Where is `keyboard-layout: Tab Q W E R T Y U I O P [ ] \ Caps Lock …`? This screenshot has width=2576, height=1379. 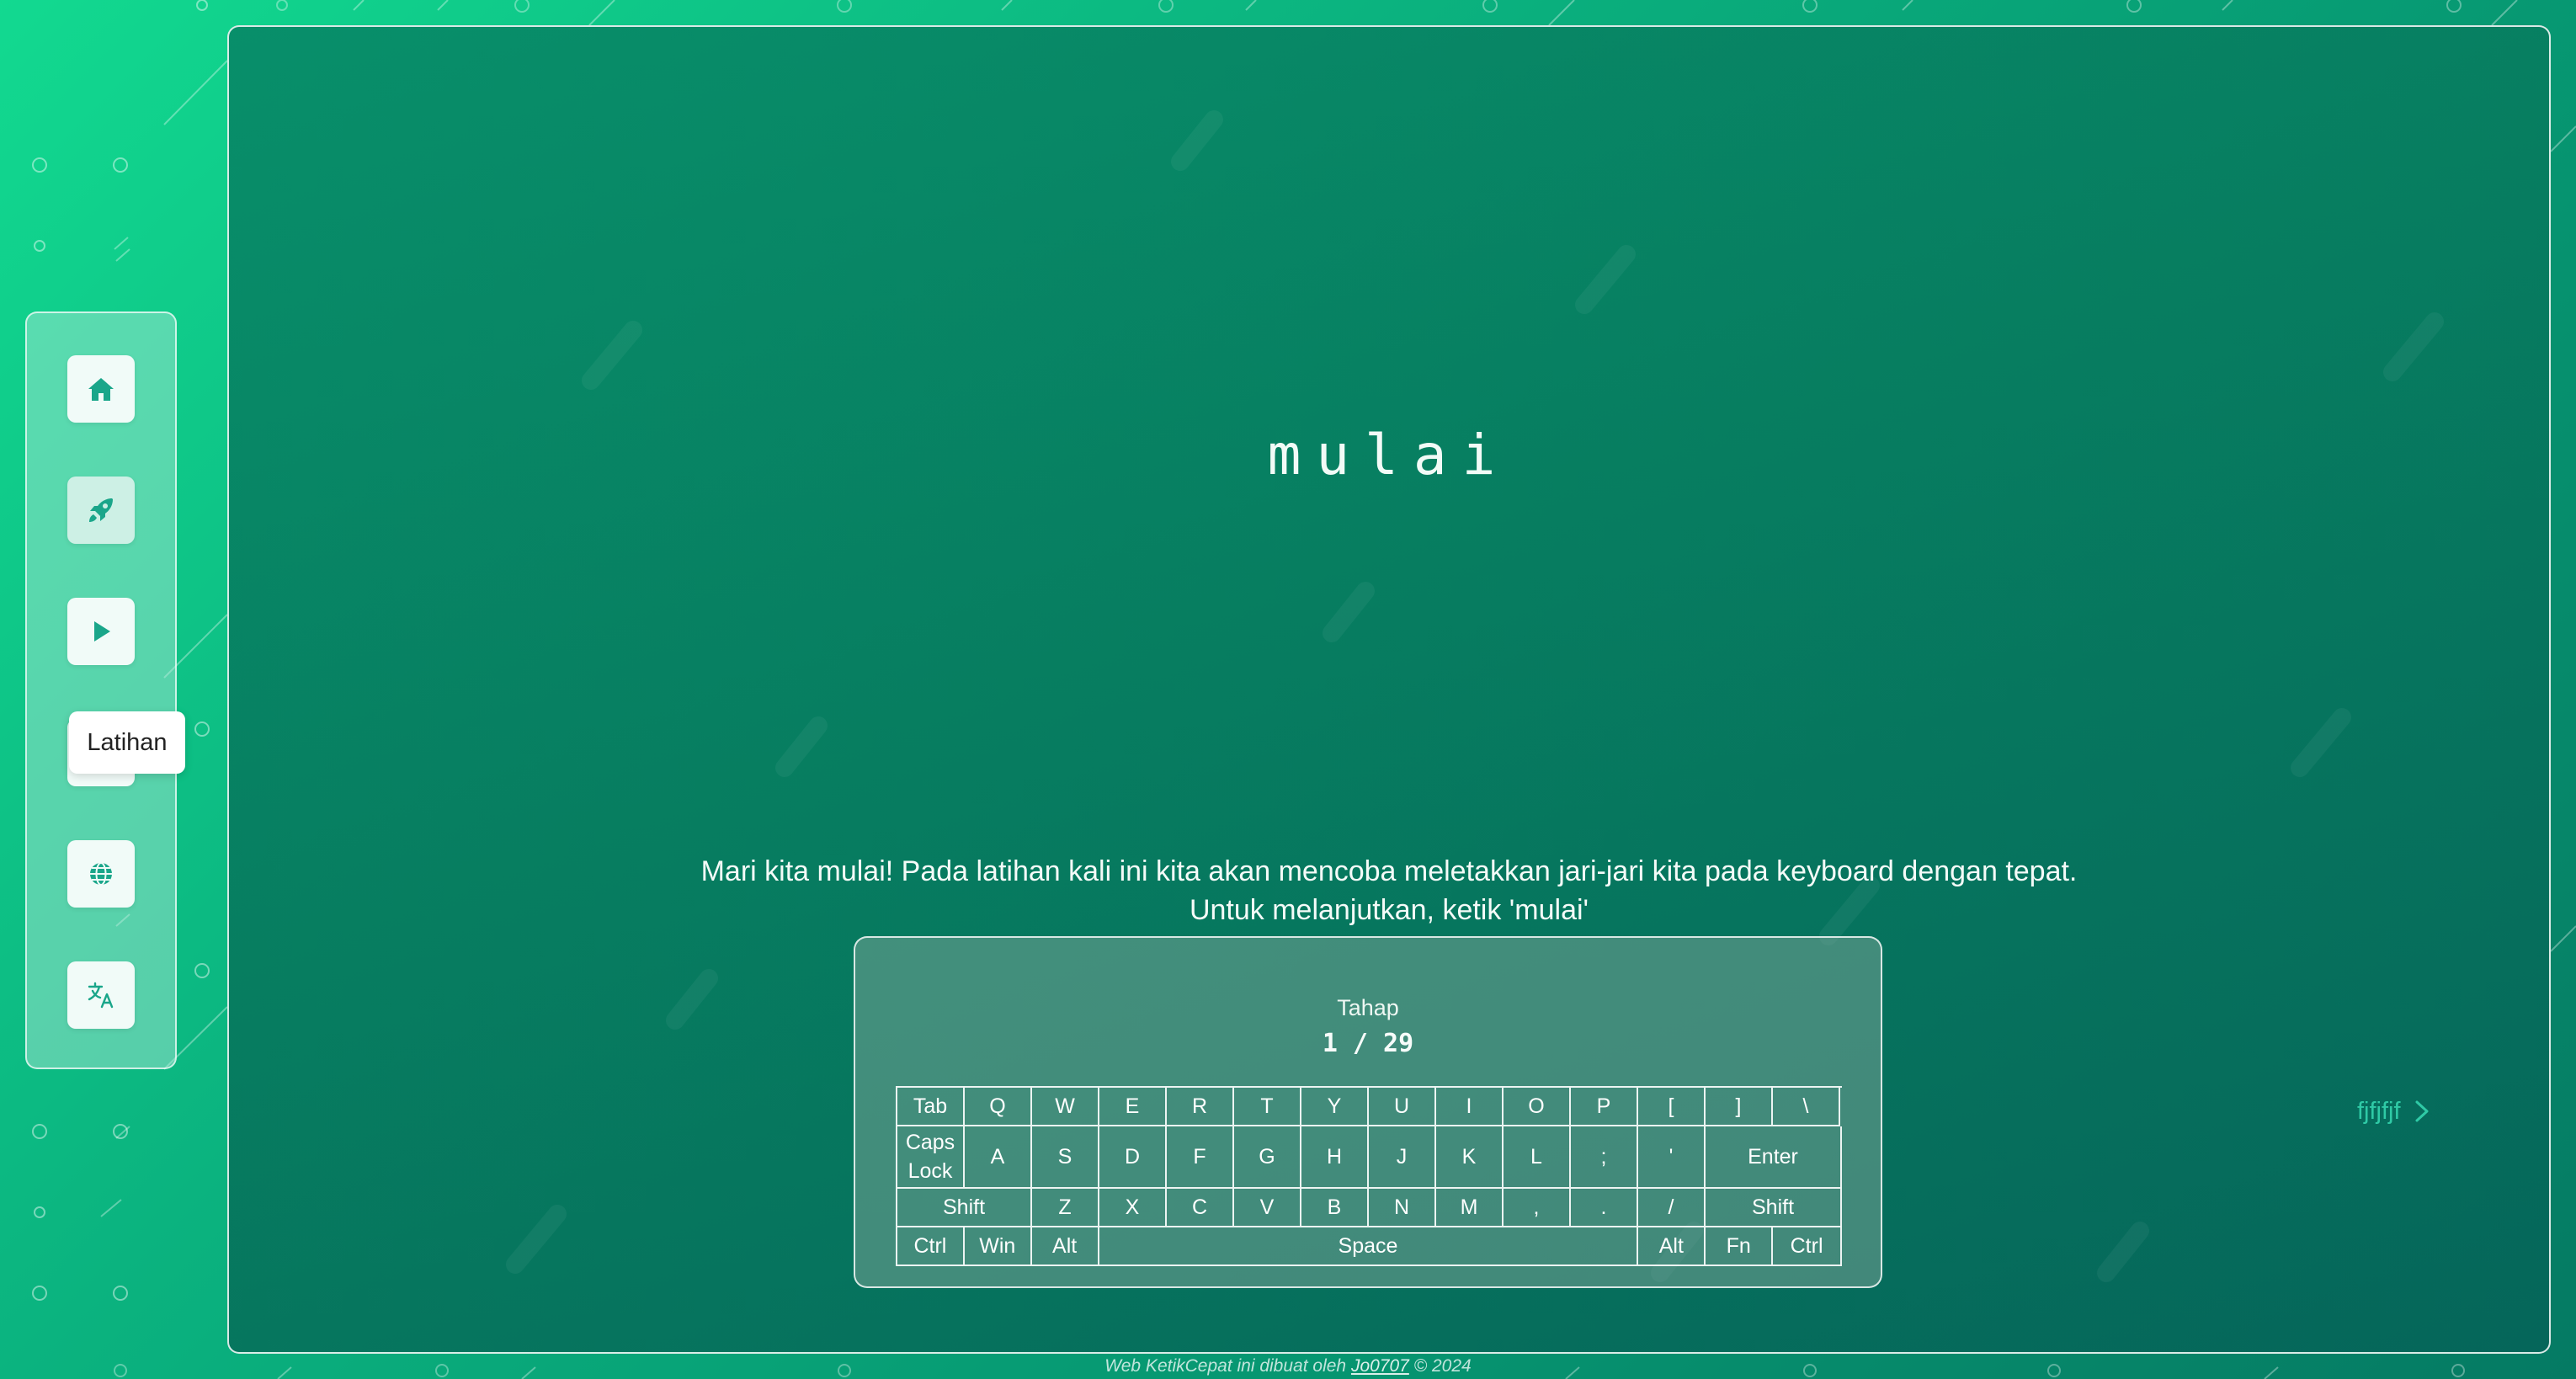 keyboard-layout: Tab Q W E R T Y U I O P [ ] \ Caps Lock … is located at coordinates (1369, 1176).